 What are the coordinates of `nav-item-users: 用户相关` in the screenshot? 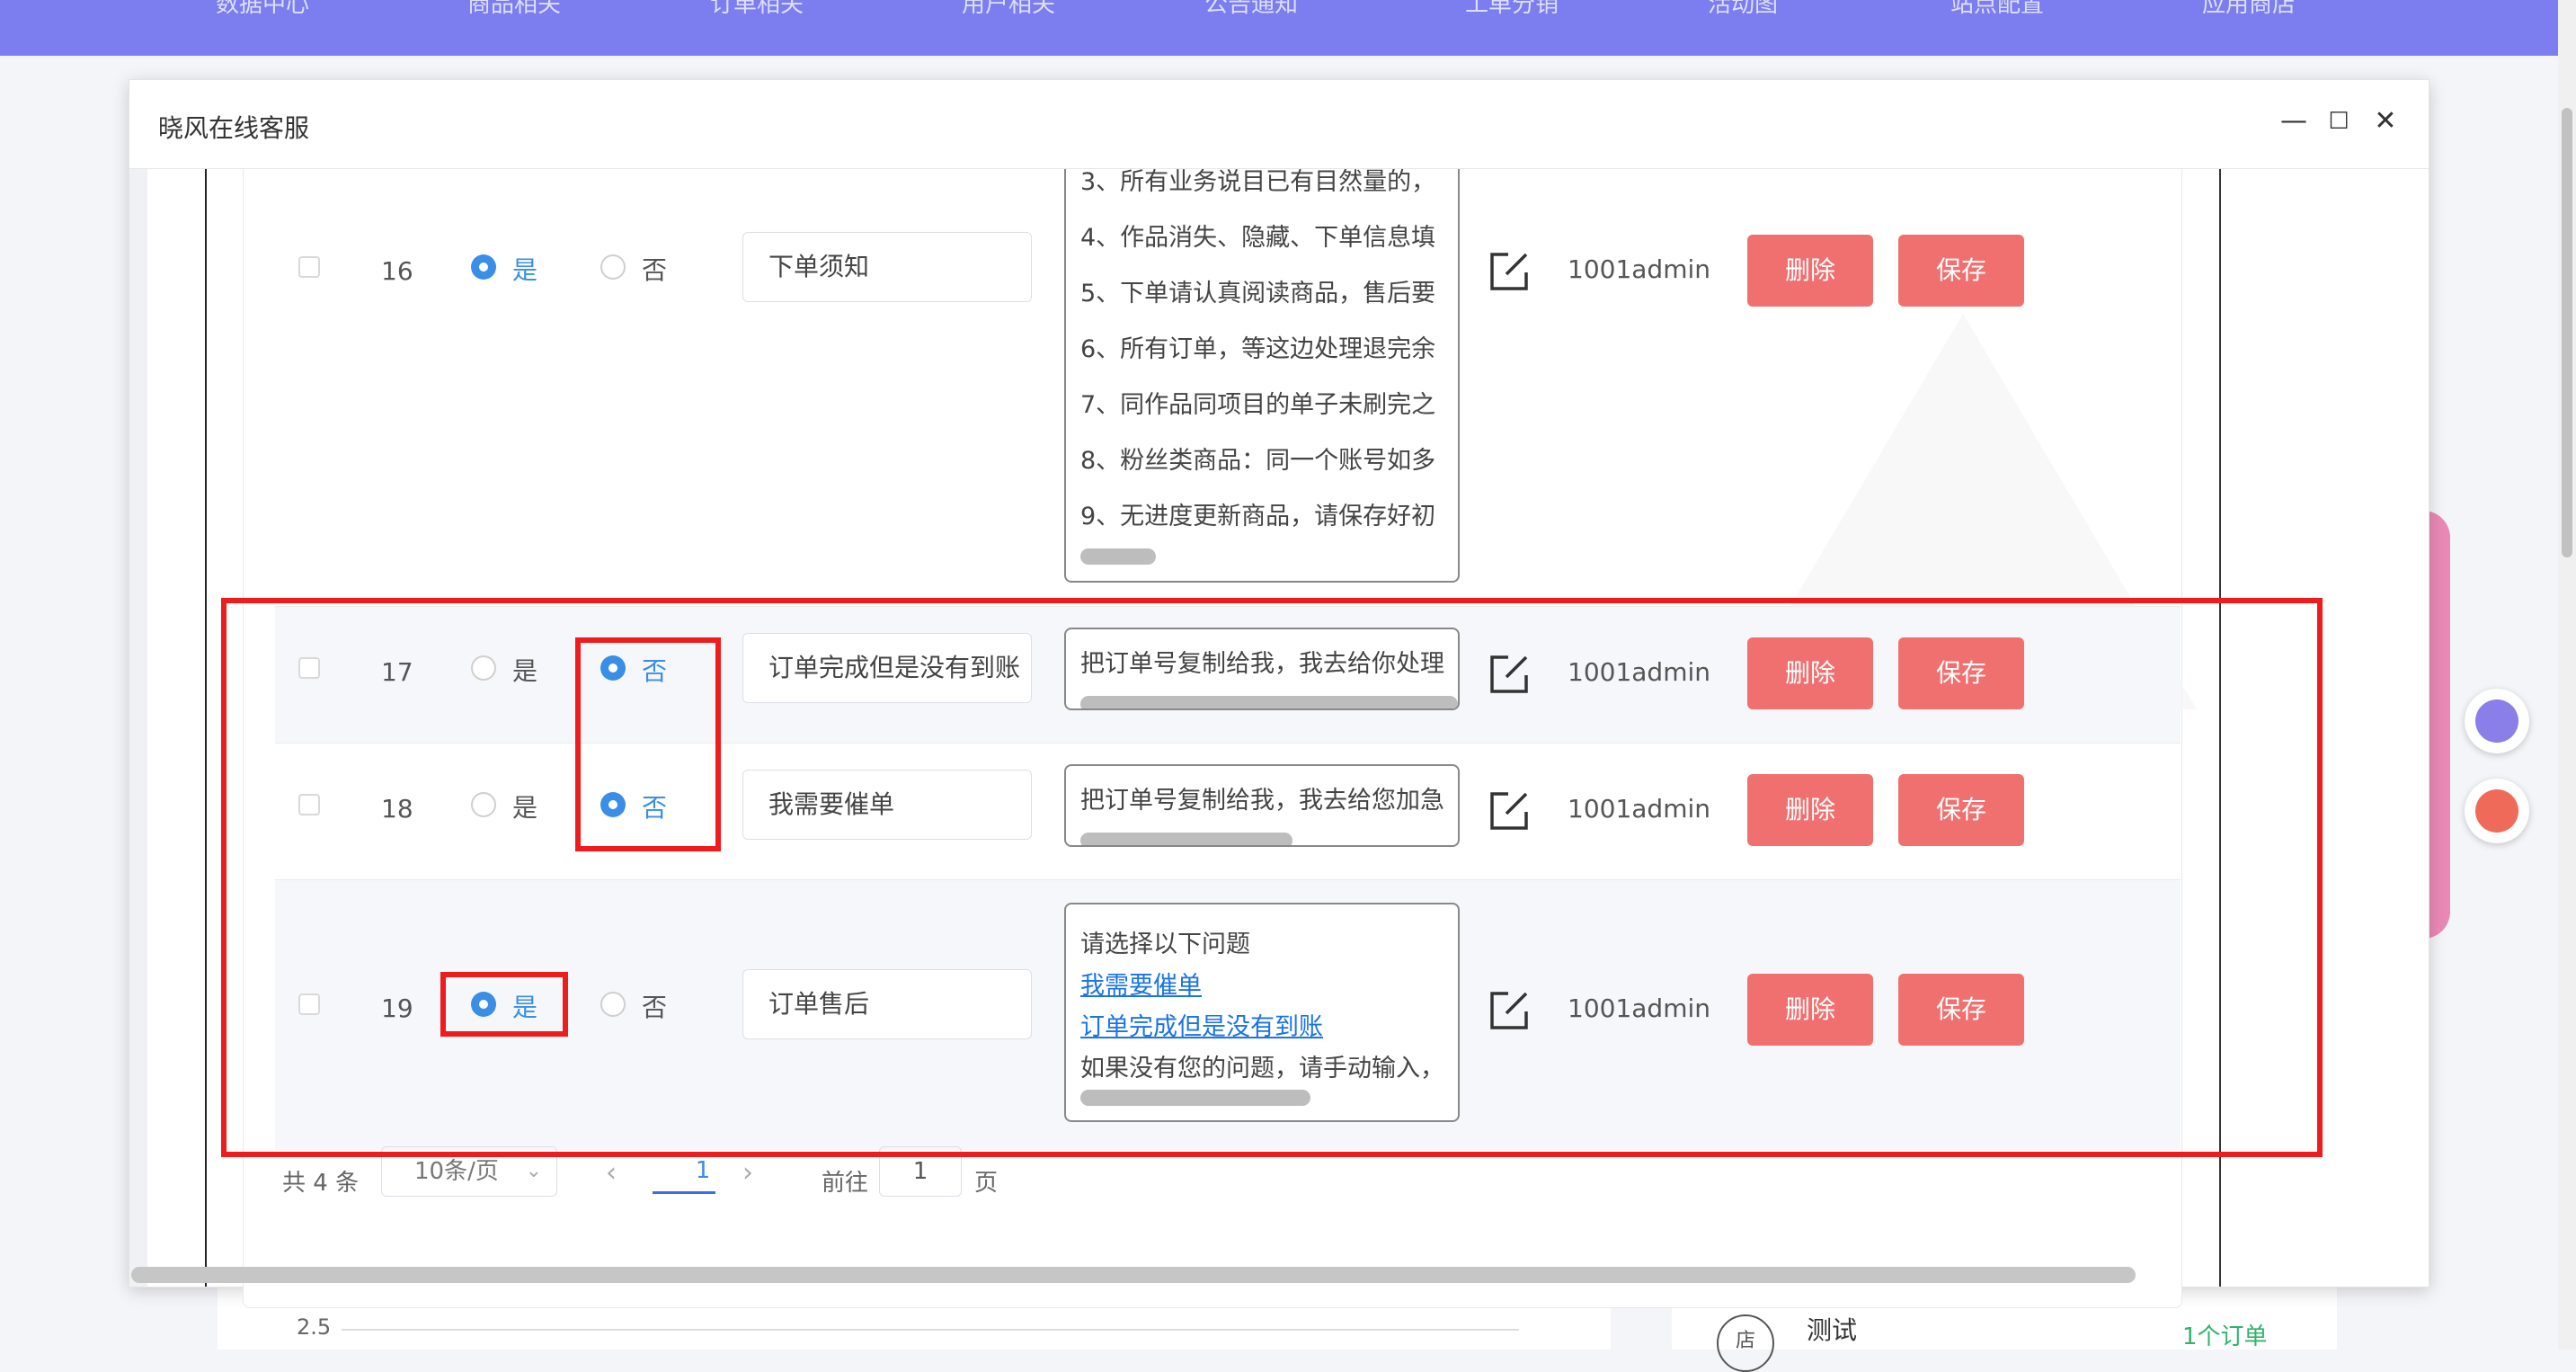 It's located at (1009, 10).